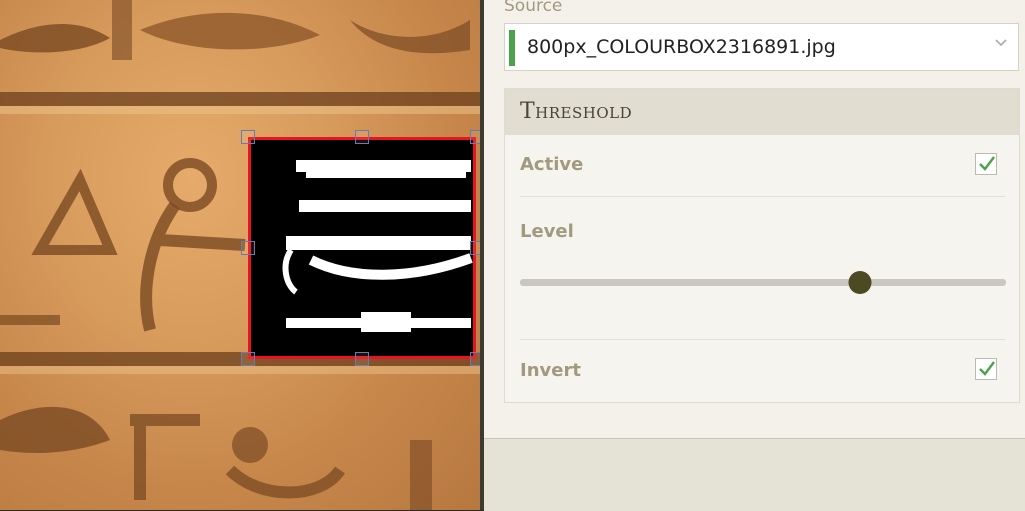 The height and width of the screenshot is (511, 1025). I want to click on resize-handle-left, so click(248, 248).